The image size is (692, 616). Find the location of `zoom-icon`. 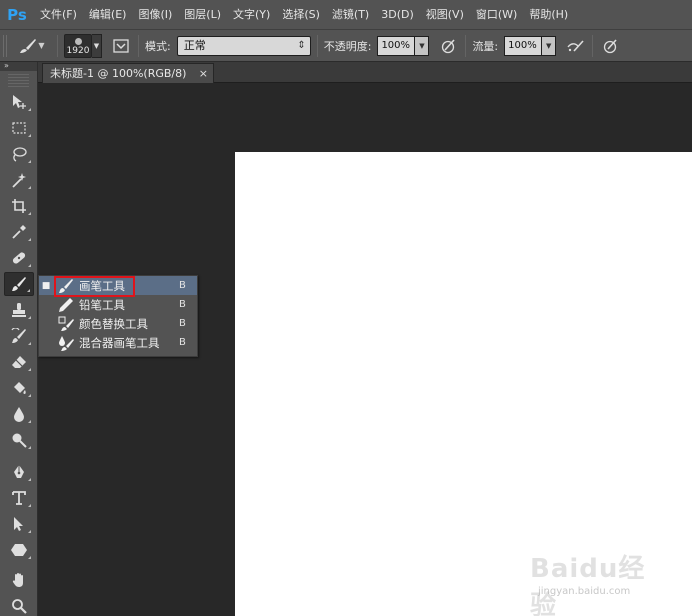

zoom-icon is located at coordinates (19, 606).